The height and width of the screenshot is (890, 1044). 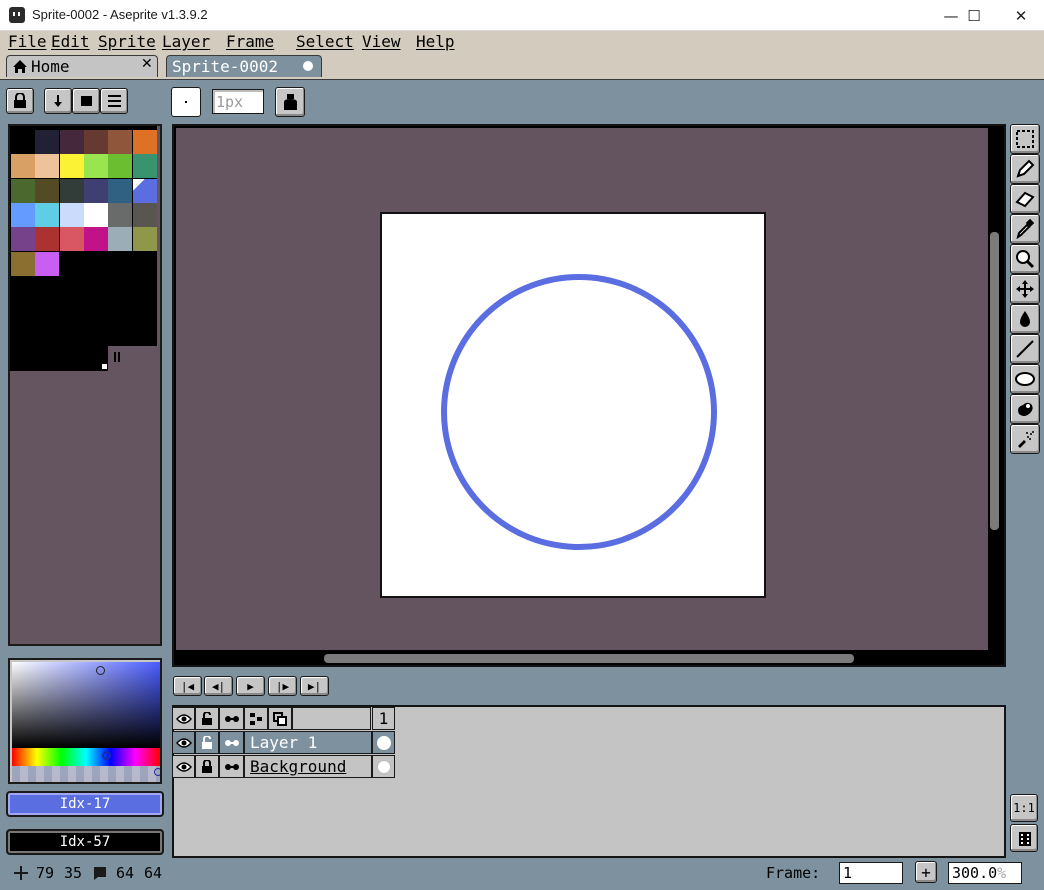 I want to click on background-color-button: Idx-57, so click(x=85, y=842).